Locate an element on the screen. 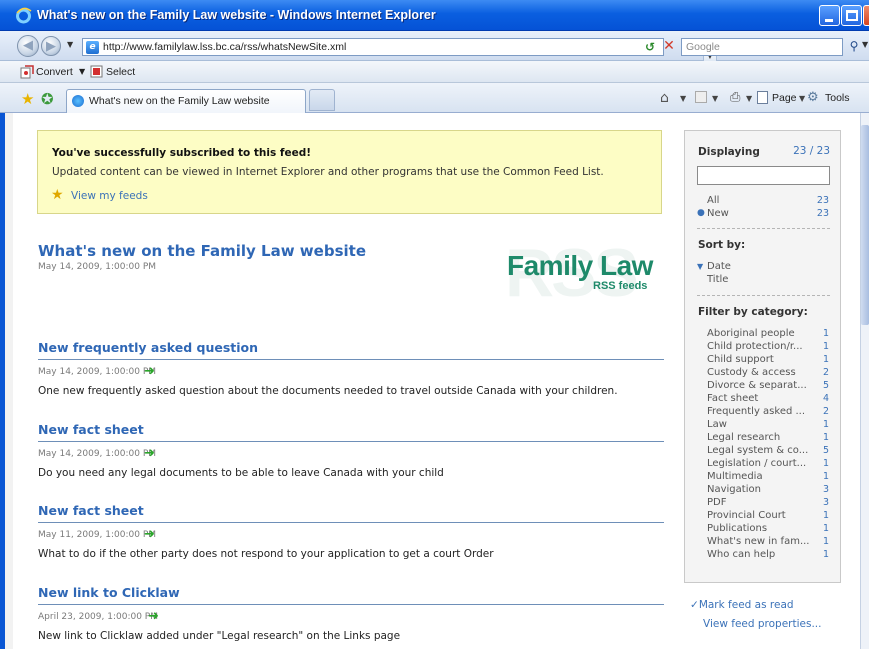 The width and height of the screenshot is (869, 649). filter-new: ● New 23 is located at coordinates (763, 213).